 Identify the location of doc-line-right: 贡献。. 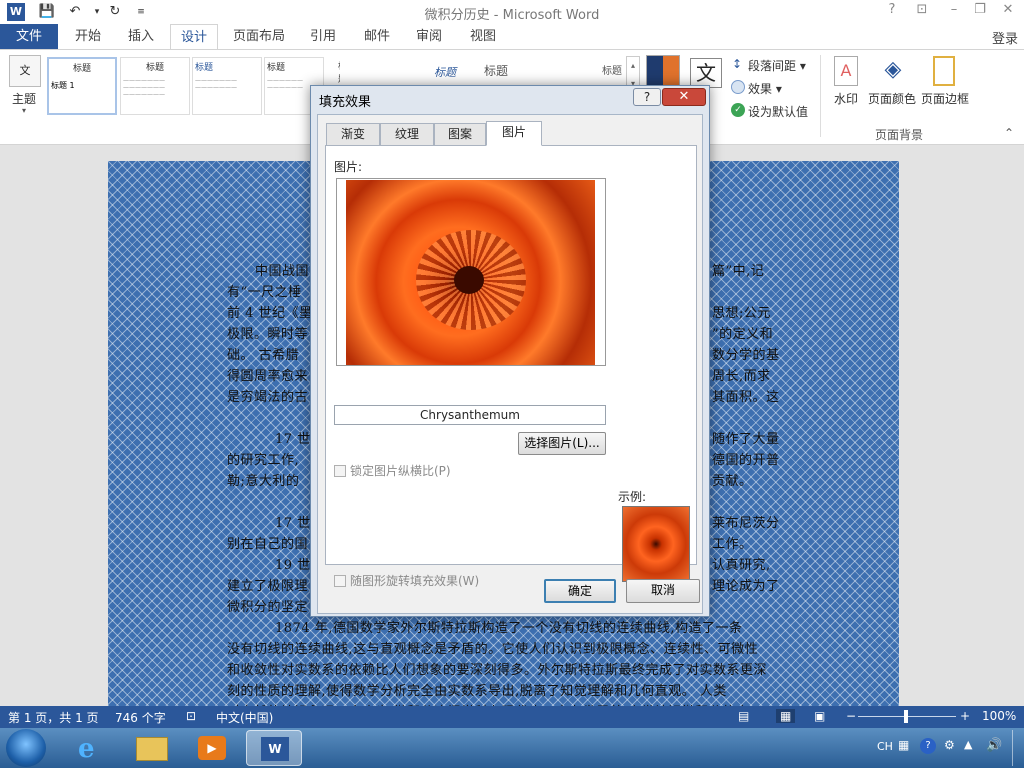
(732, 479).